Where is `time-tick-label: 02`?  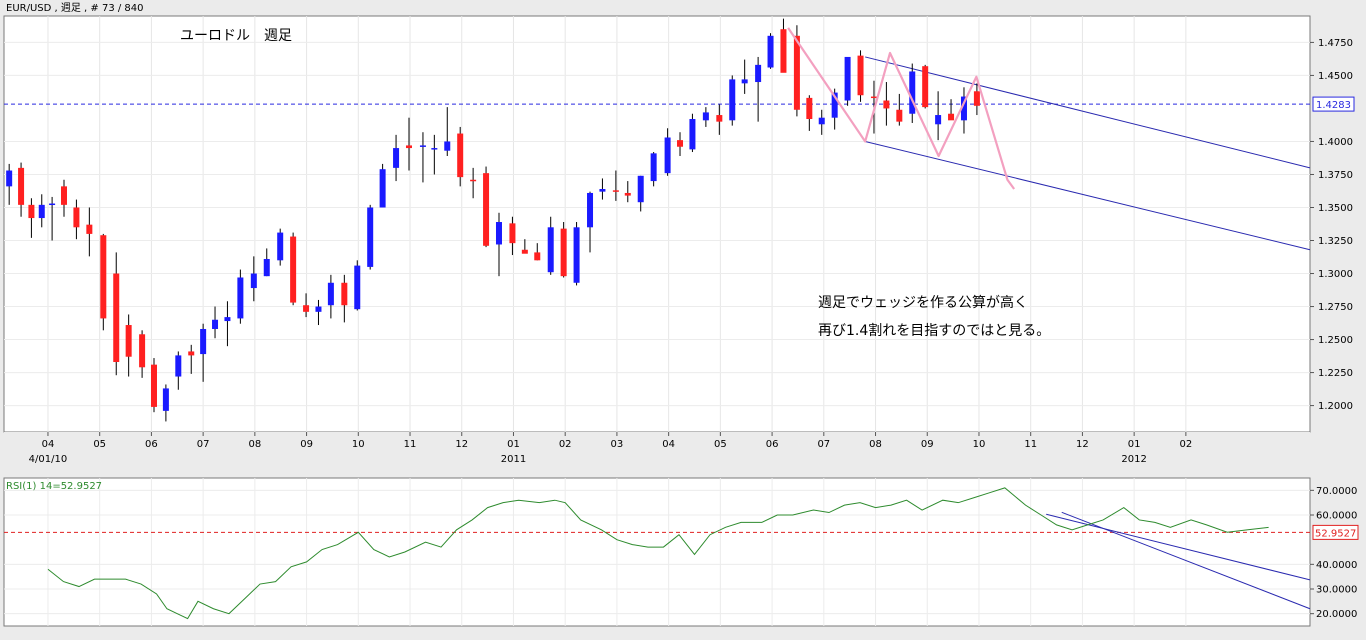 time-tick-label: 02 is located at coordinates (565, 444).